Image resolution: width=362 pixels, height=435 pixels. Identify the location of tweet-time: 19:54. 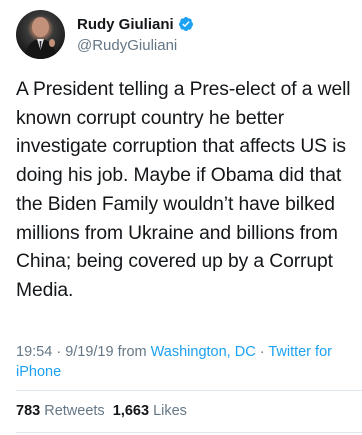
(34, 352).